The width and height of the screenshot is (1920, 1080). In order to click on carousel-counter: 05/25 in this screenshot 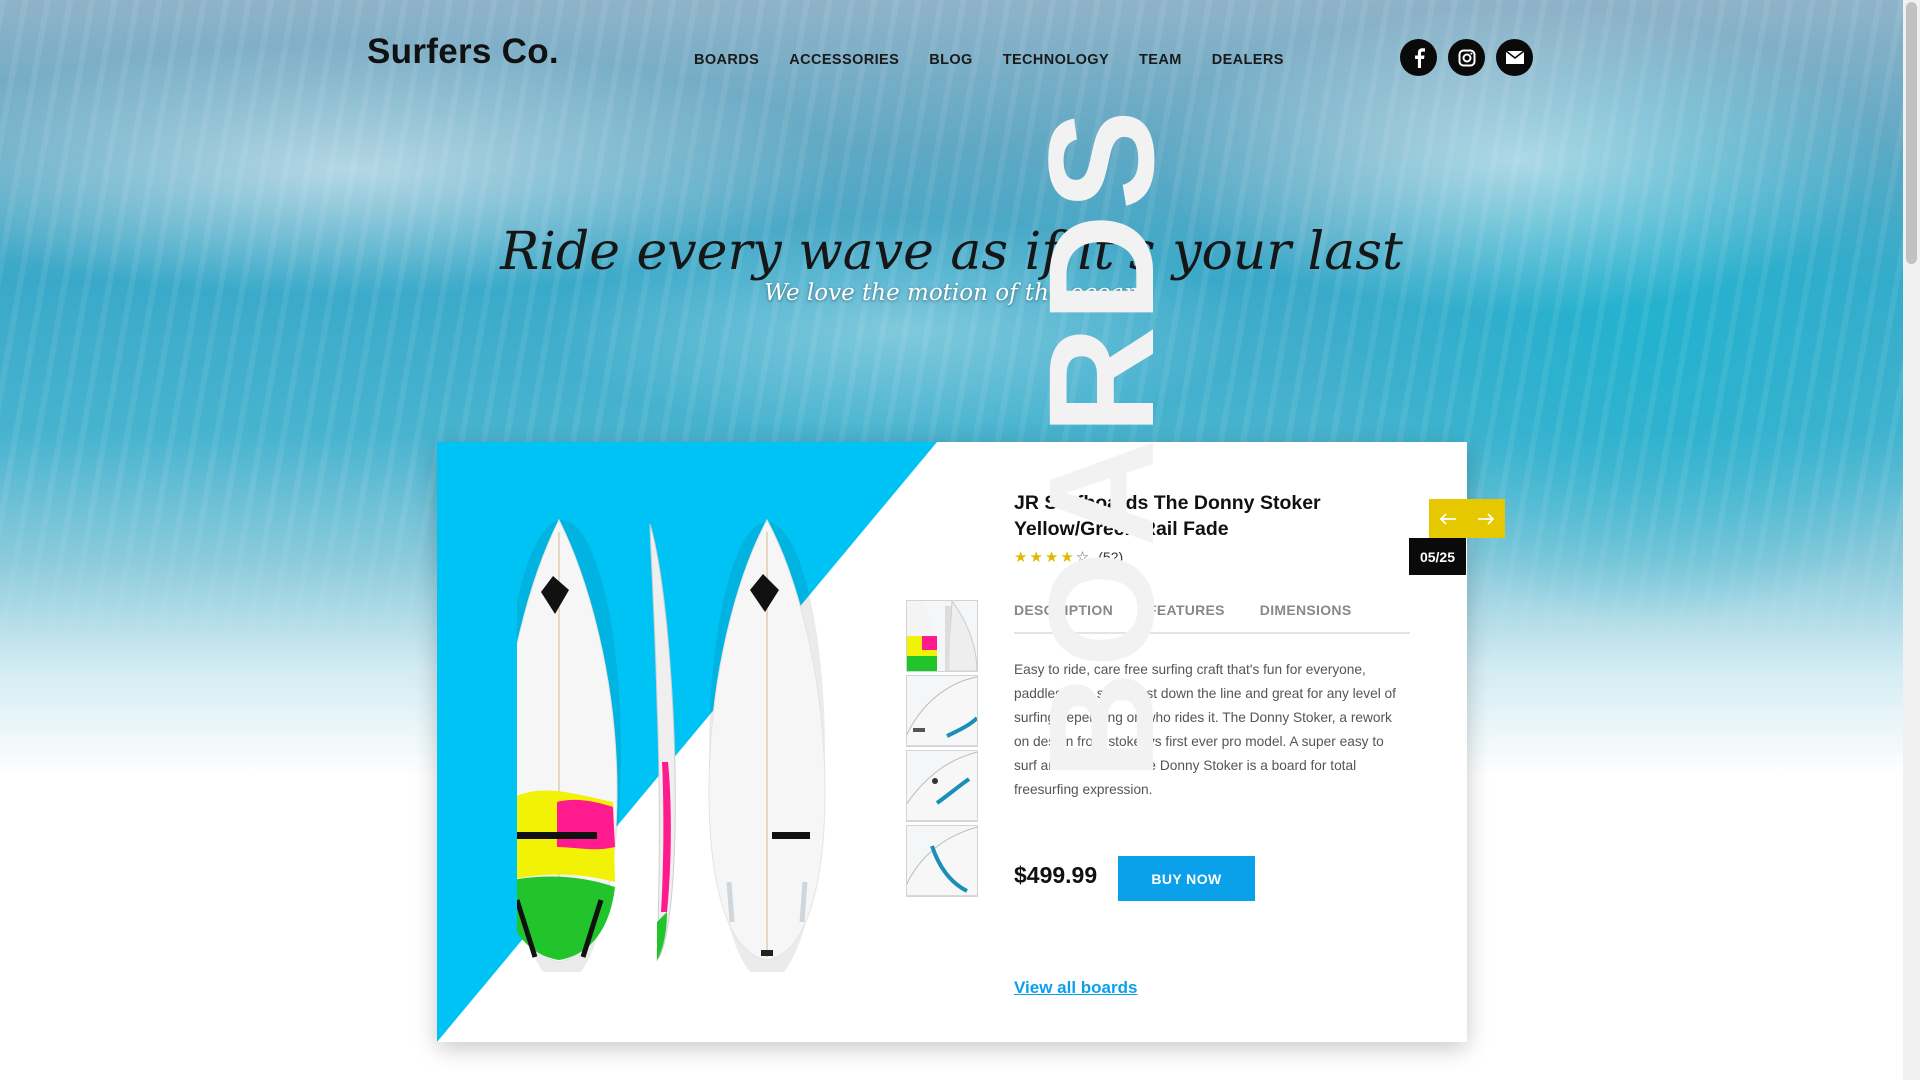, I will do `click(1437, 556)`.